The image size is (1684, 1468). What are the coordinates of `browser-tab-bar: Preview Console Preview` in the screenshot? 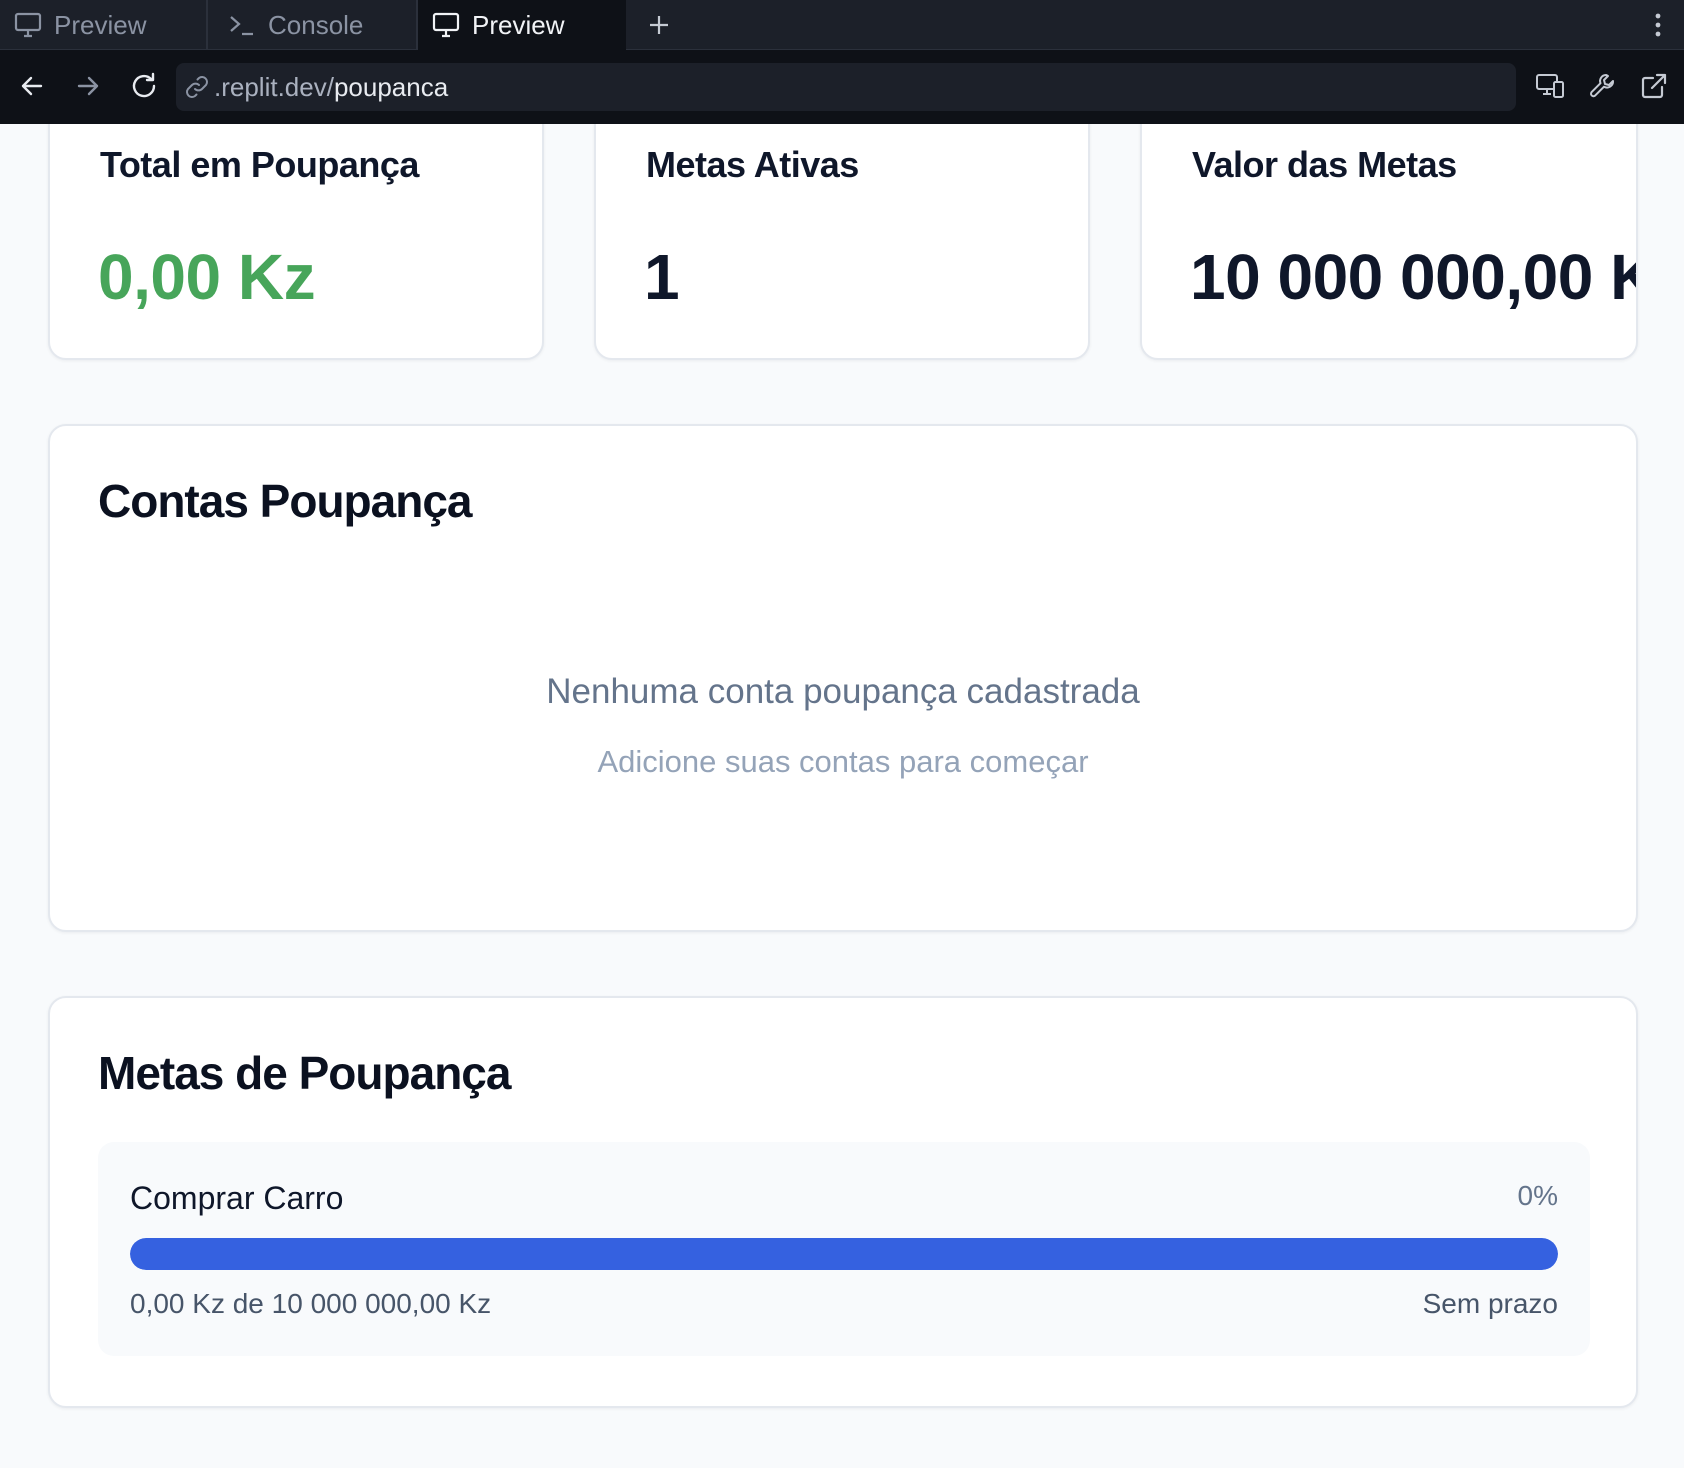 It's located at (842, 25).